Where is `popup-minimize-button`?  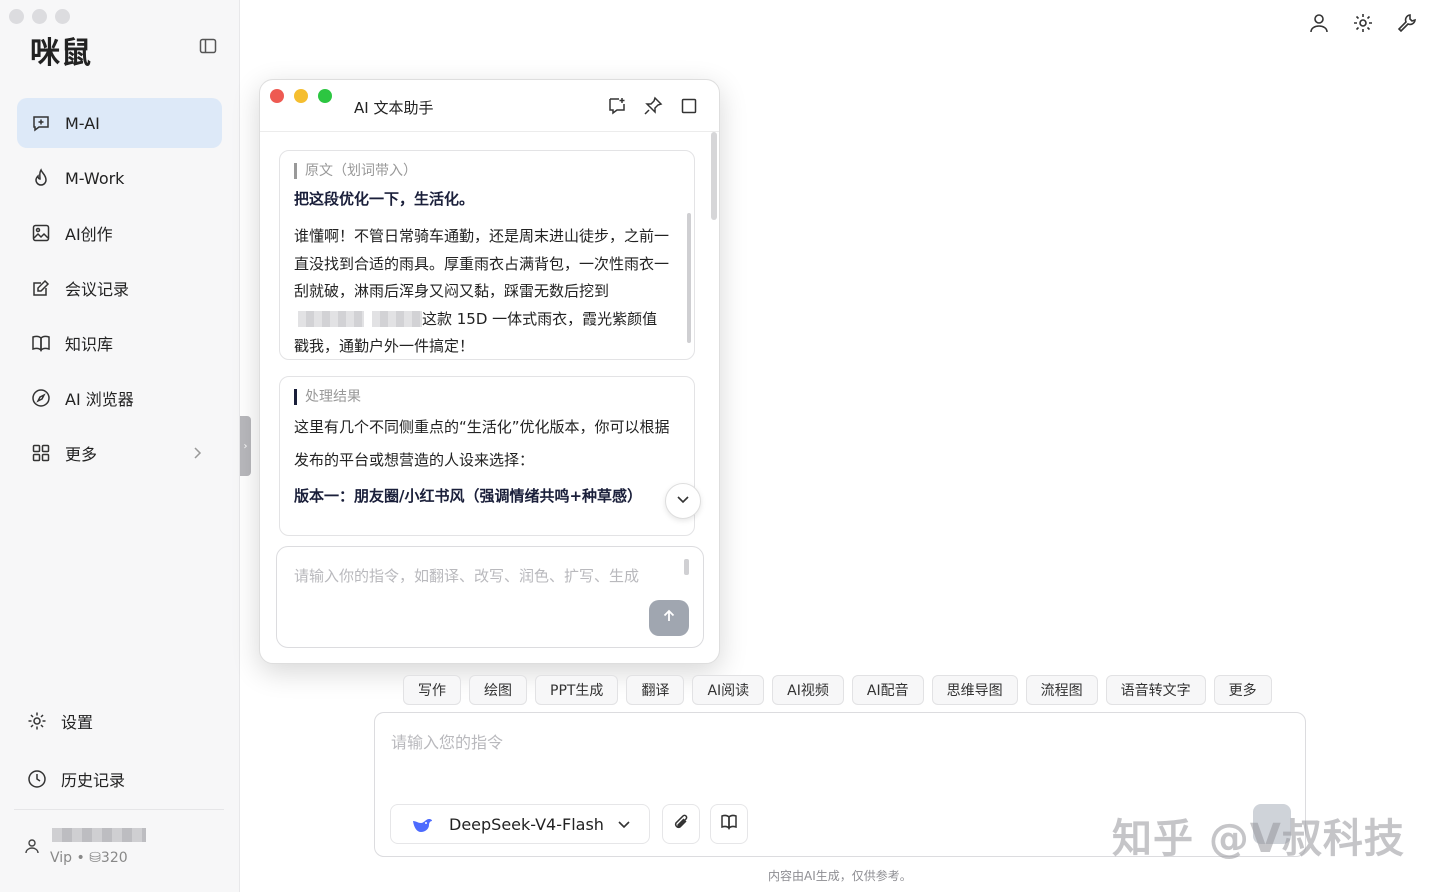
popup-minimize-button is located at coordinates (301, 96).